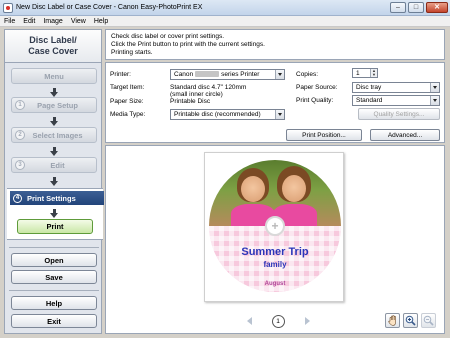 This screenshot has width=450, height=338. Describe the element at coordinates (190, 101) in the screenshot. I see `paper-size-value: Printable Disc` at that location.